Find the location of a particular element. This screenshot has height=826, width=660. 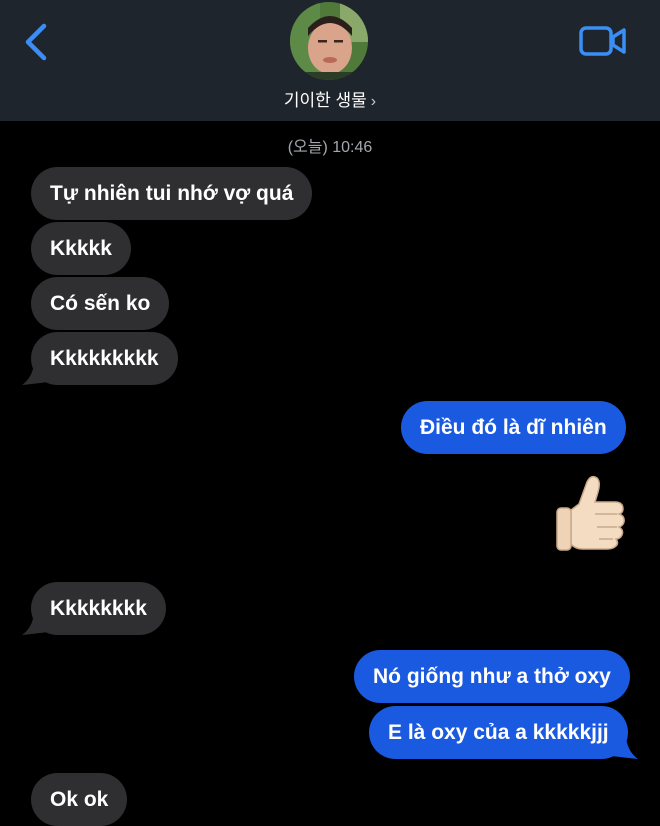

message-text: Tự nhiên tui nhớ vợ quá is located at coordinates (172, 193).